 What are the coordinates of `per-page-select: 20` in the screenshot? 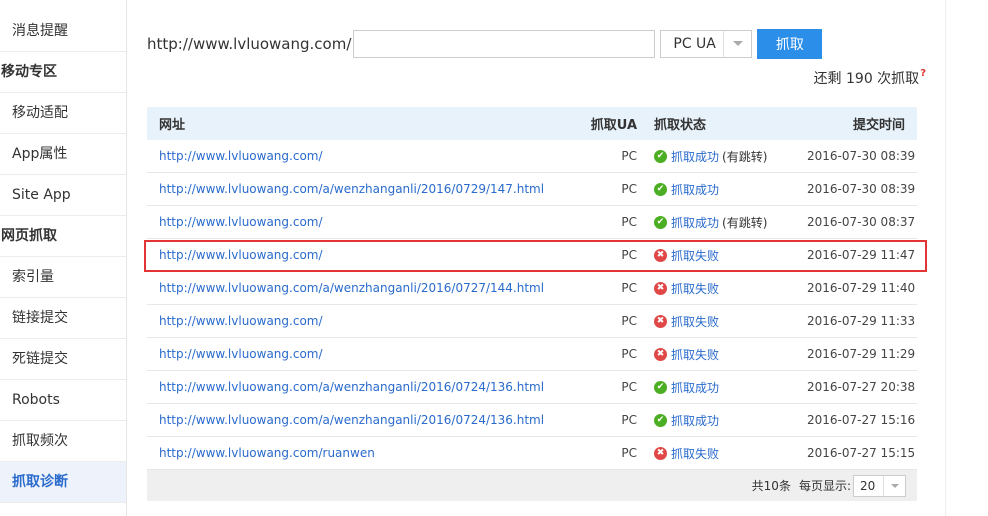 It's located at (879, 485).